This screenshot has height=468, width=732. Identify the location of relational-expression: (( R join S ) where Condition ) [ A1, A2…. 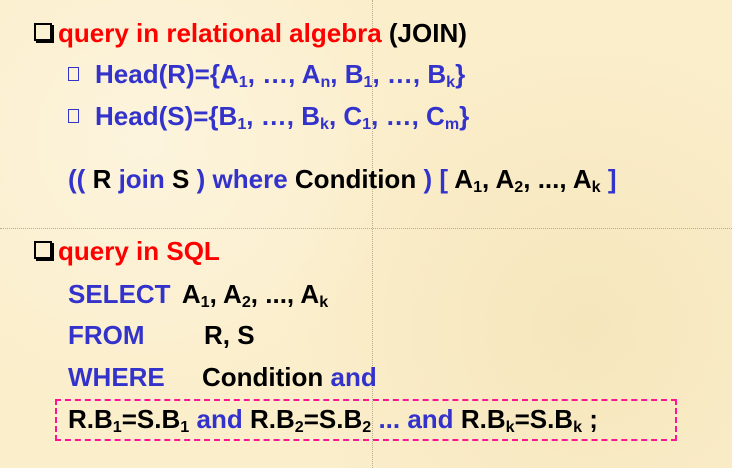
(342, 180).